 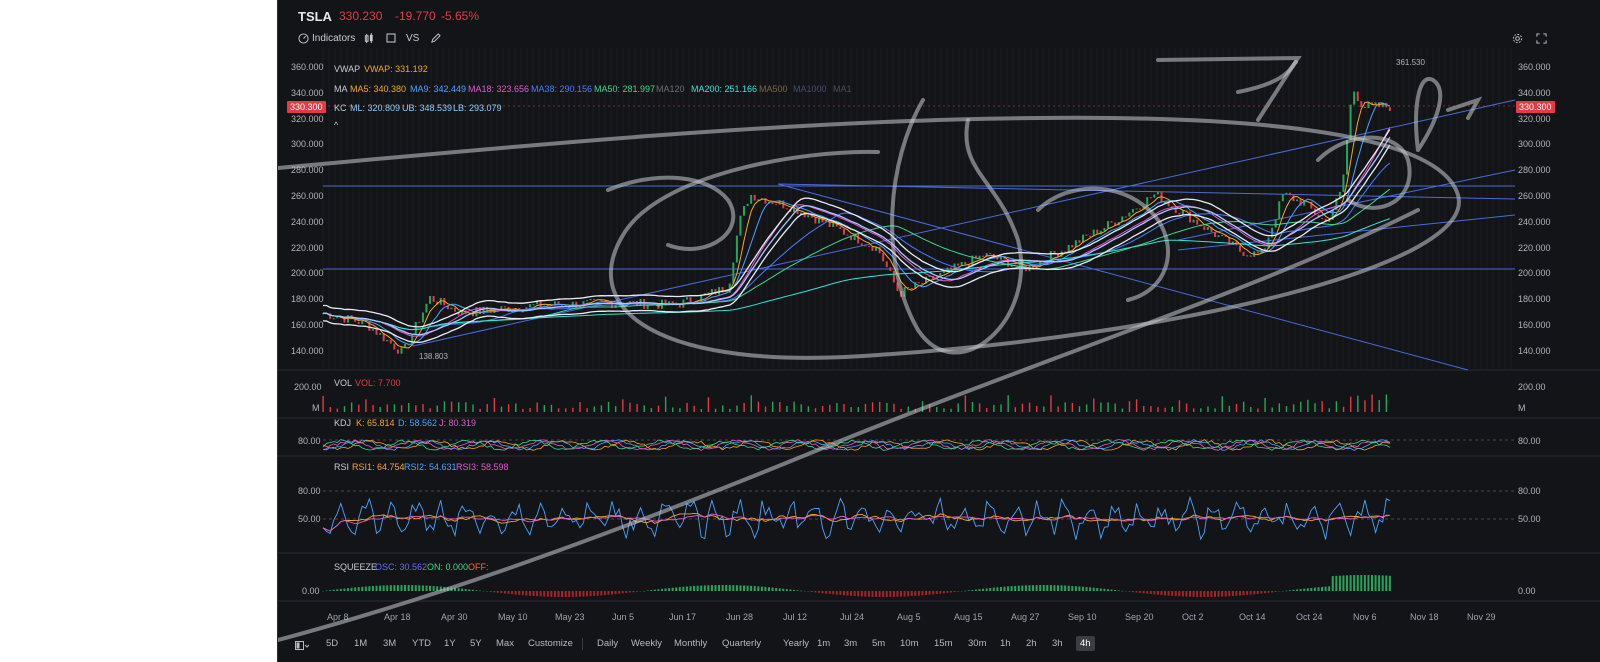 What do you see at coordinates (968, 617) in the screenshot?
I see `time-axis-label: Aug 15` at bounding box center [968, 617].